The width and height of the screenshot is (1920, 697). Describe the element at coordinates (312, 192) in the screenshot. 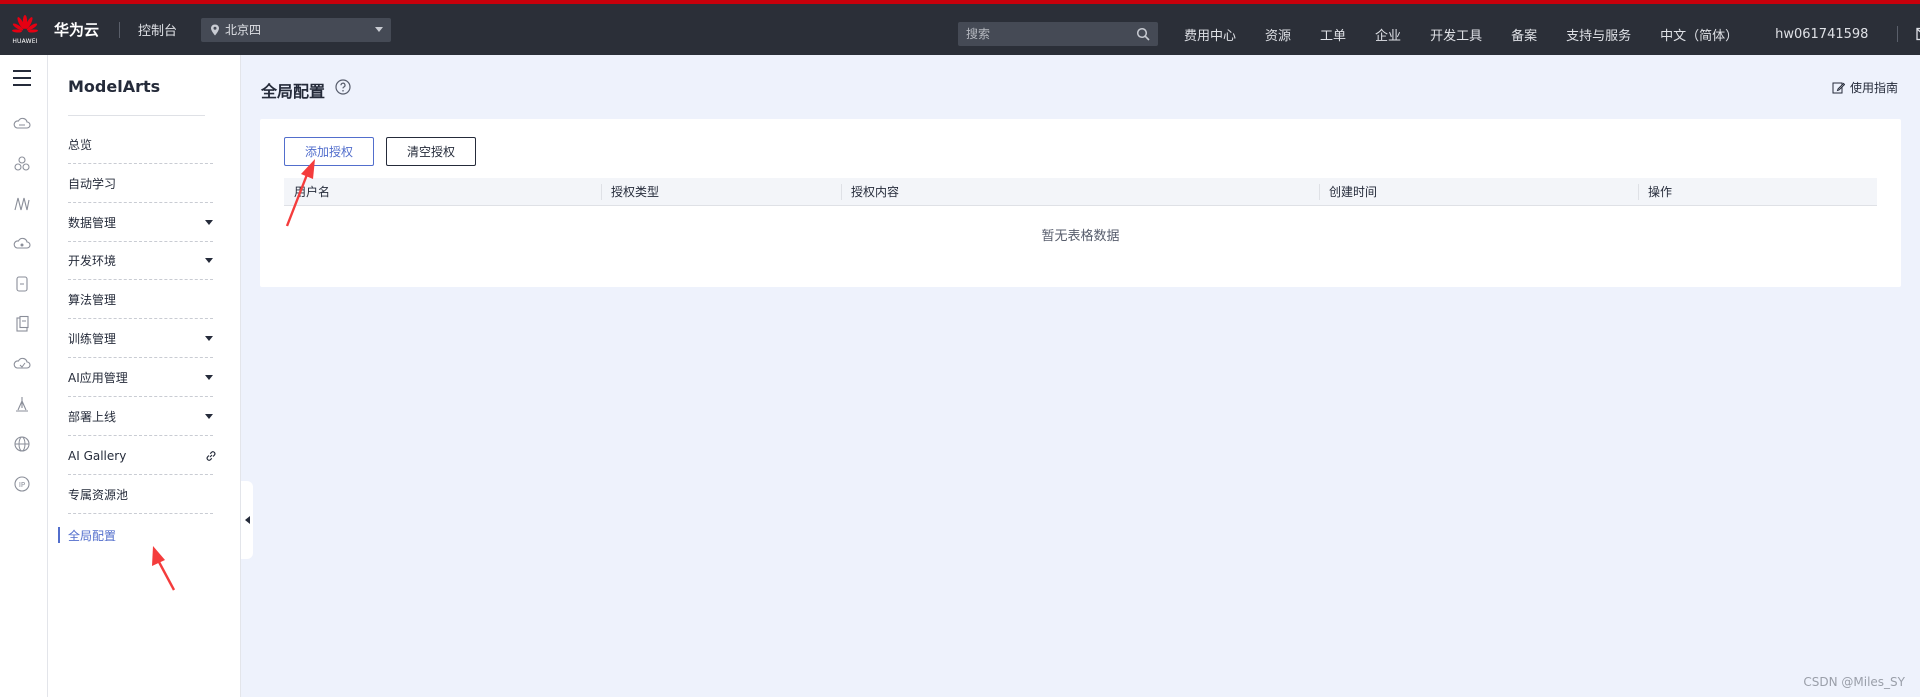

I see `column-header-username: 用户名` at that location.